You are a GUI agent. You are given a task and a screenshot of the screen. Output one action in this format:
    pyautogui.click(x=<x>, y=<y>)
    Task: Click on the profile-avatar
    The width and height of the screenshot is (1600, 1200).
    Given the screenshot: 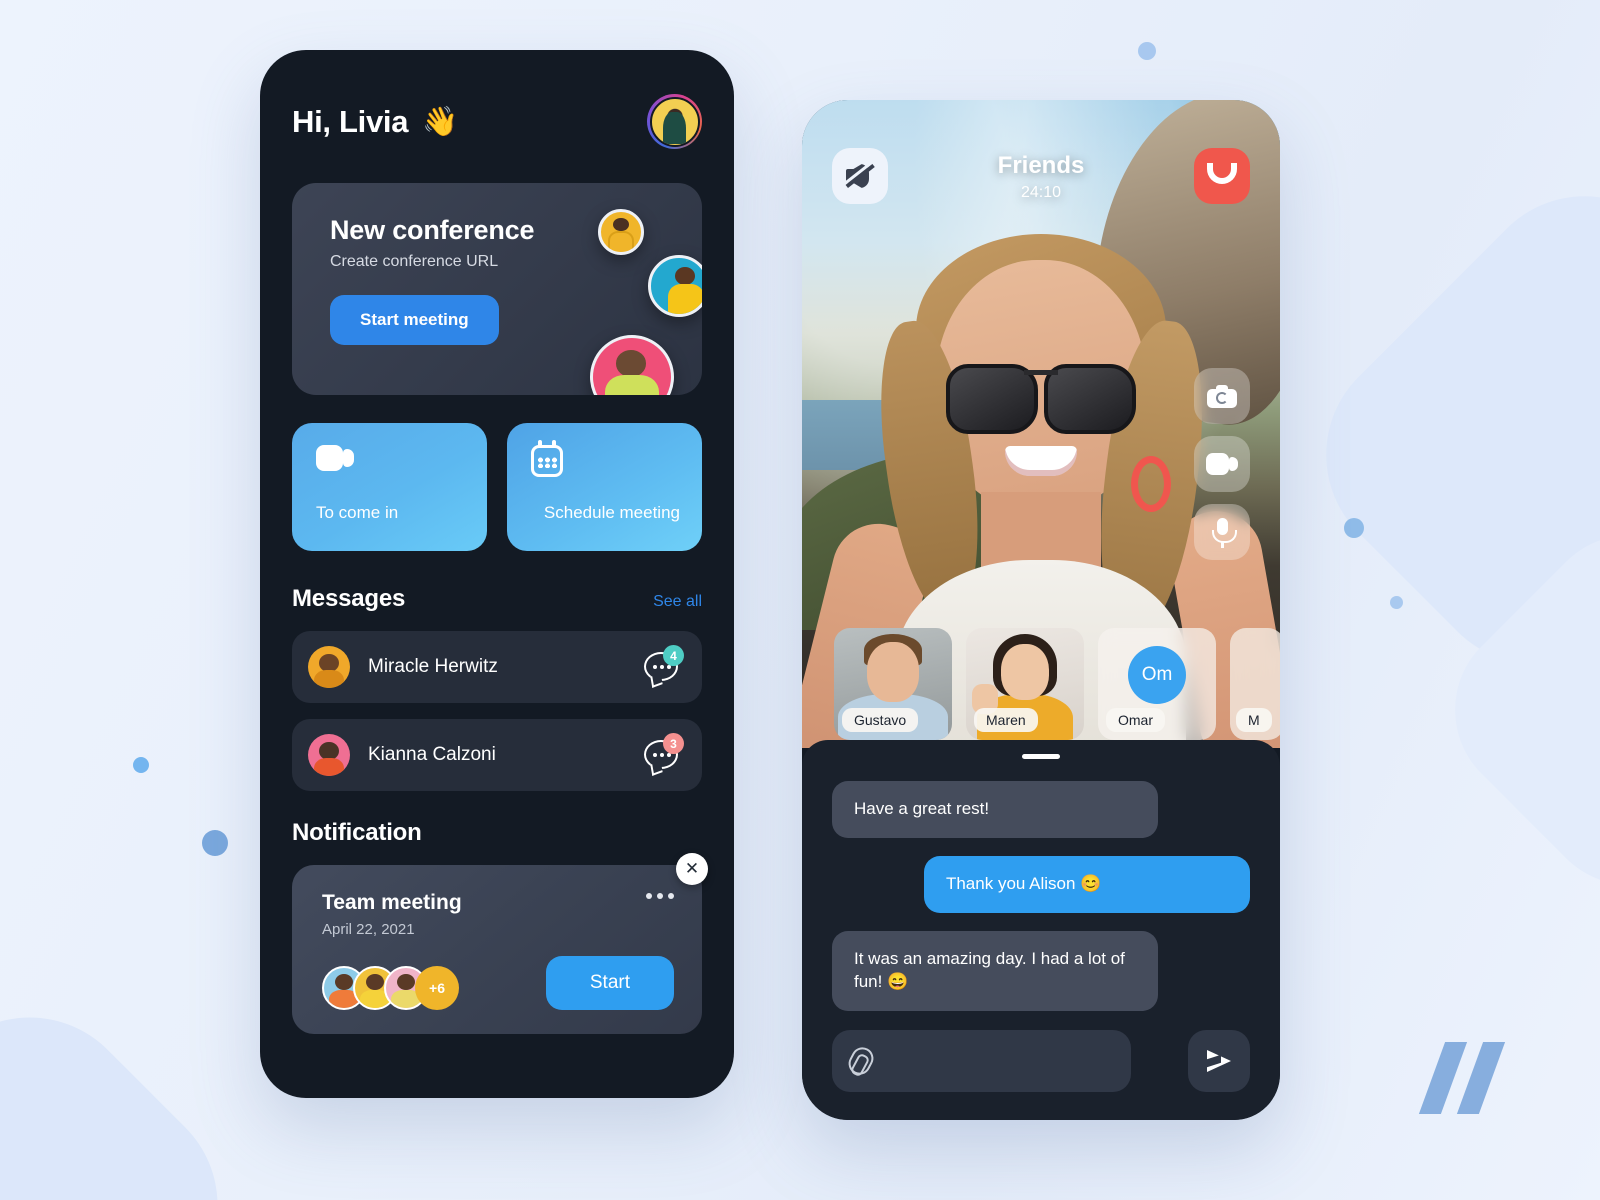 What is the action you would take?
    pyautogui.click(x=674, y=121)
    